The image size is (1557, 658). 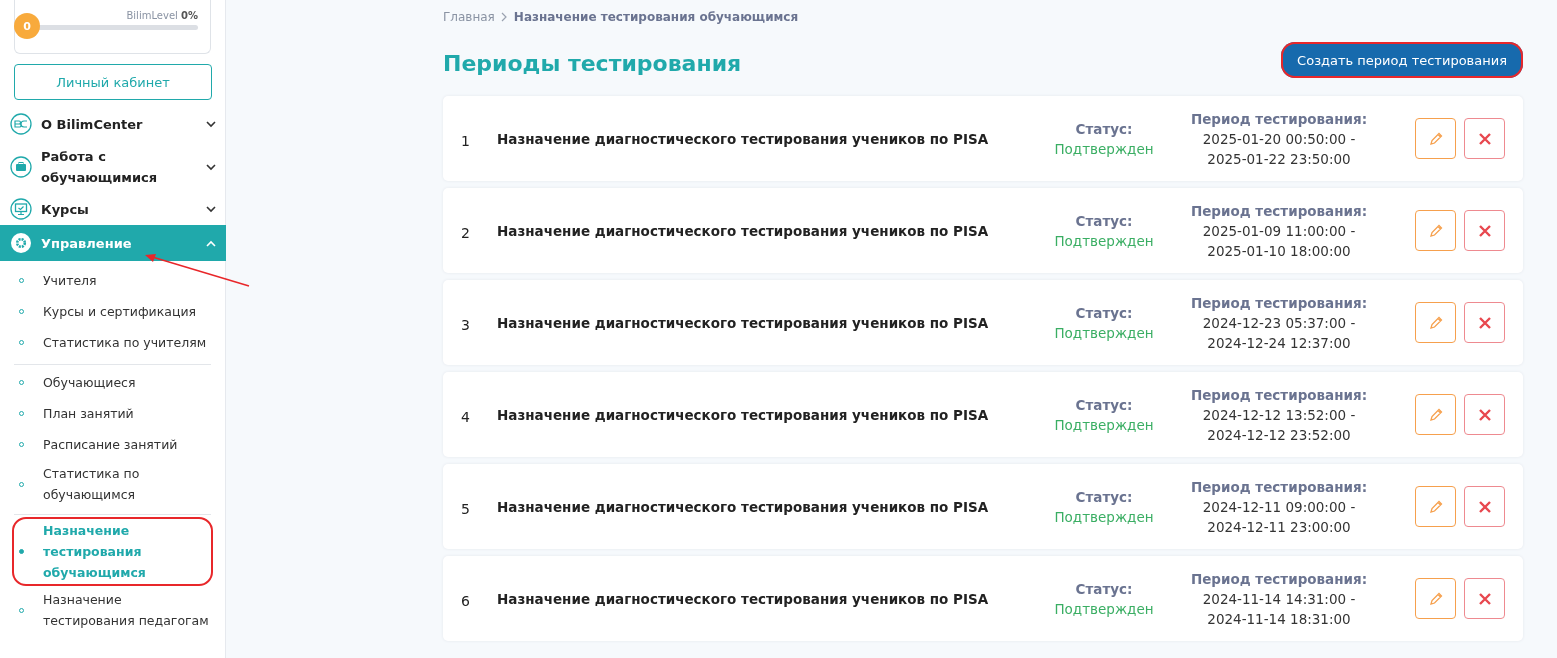 I want to click on settings-icon, so click(x=21, y=243).